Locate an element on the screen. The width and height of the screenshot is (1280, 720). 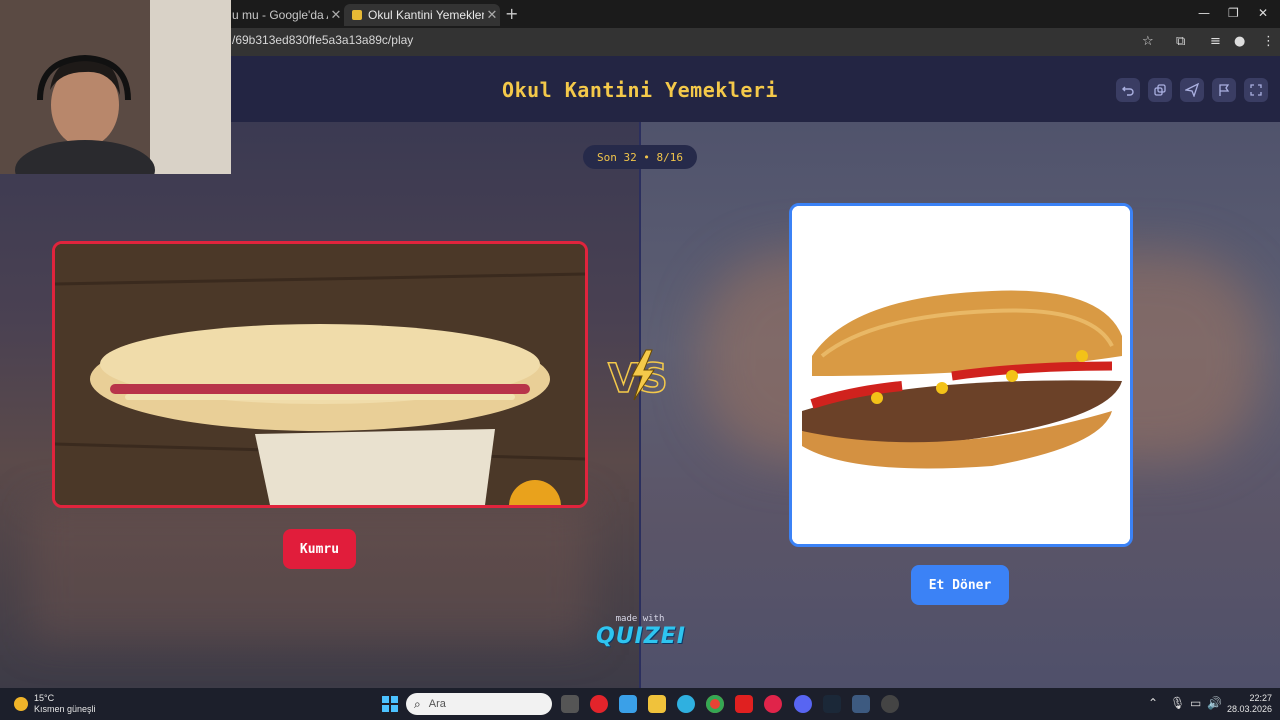
clock-date: 28.03.2026 is located at coordinates (1249, 709).